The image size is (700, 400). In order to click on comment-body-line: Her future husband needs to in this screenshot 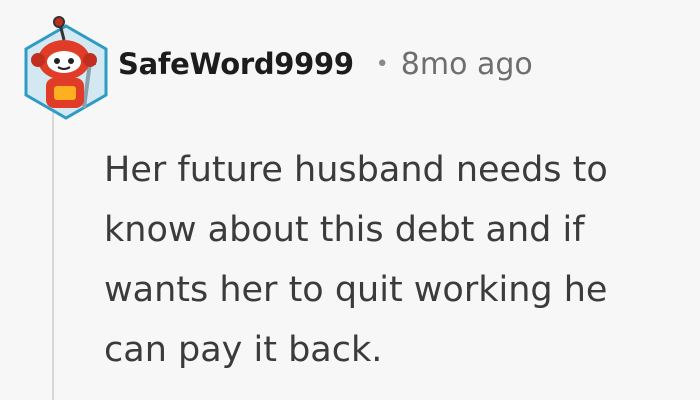, I will do `click(356, 170)`.